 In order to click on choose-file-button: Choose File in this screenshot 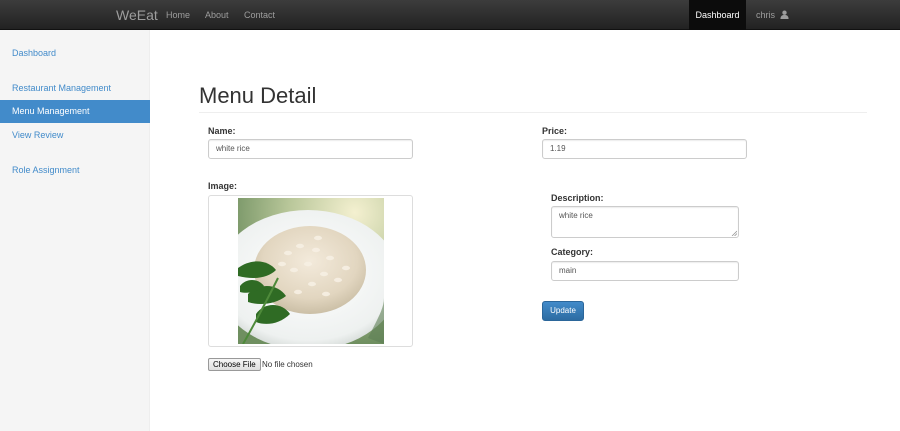, I will do `click(234, 364)`.